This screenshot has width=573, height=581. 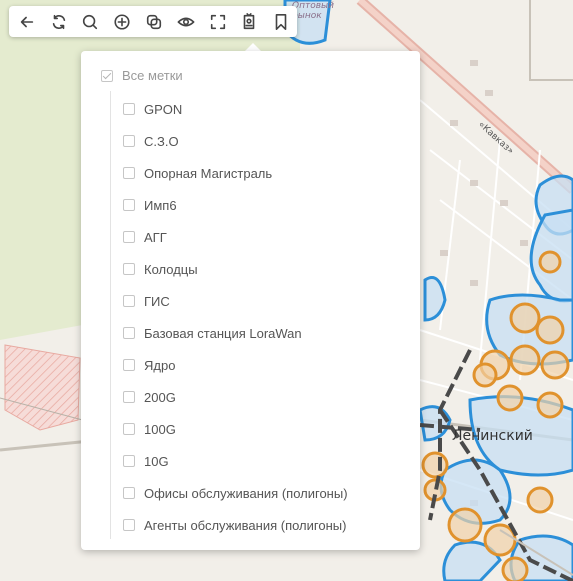 What do you see at coordinates (223, 333) in the screenshot?
I see `tag-label: Базовая станция LoraWan` at bounding box center [223, 333].